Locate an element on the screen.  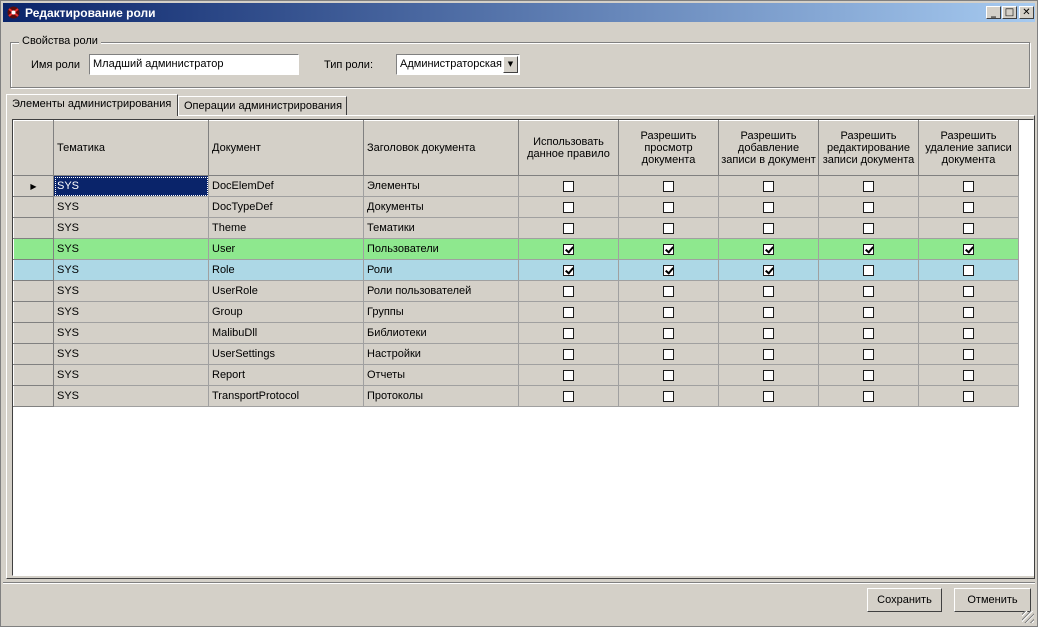
column-header-allow-add: Разрешить добавление записи в документ is located at coordinates (768, 148).